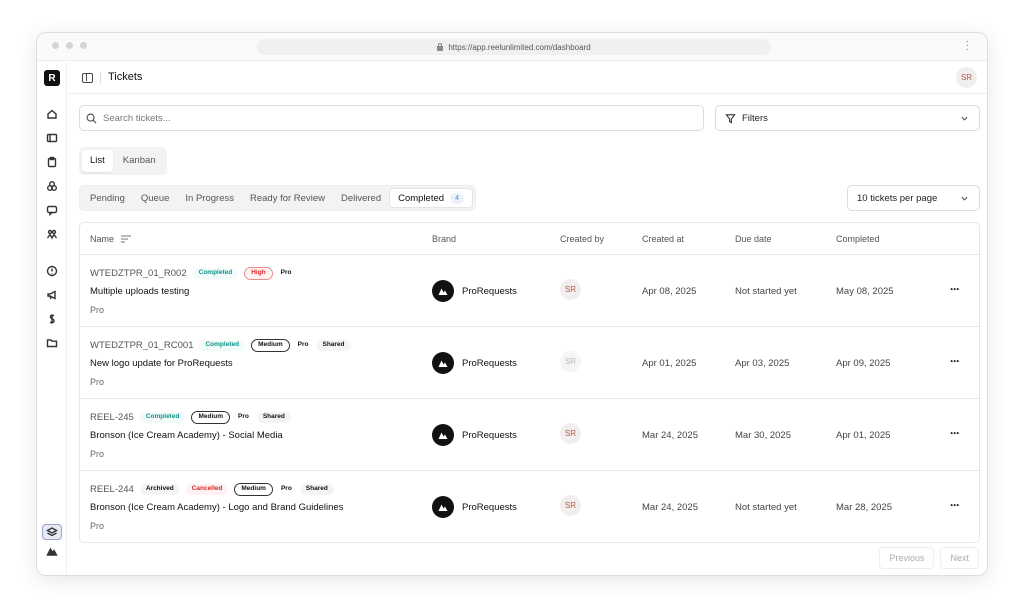 This screenshot has width=1024, height=615. Describe the element at coordinates (139, 291) in the screenshot. I see `ticket-title: Multiple uploads testing` at that location.